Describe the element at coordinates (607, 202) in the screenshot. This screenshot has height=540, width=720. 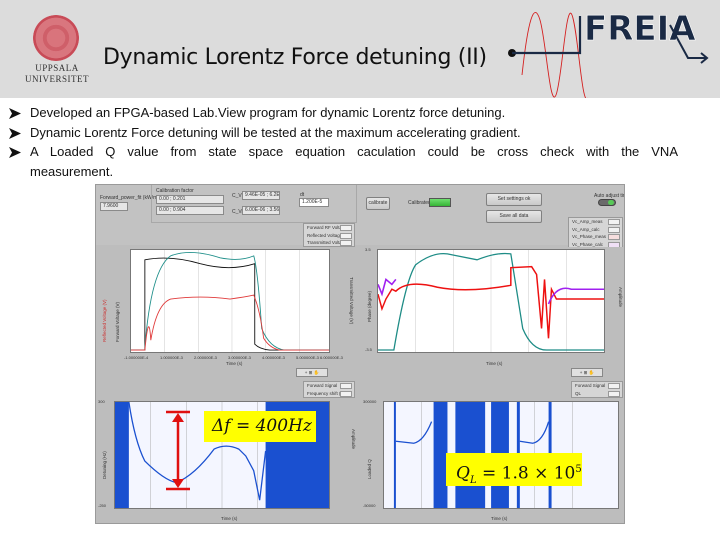
I see `auto-adjust-toggle` at that location.